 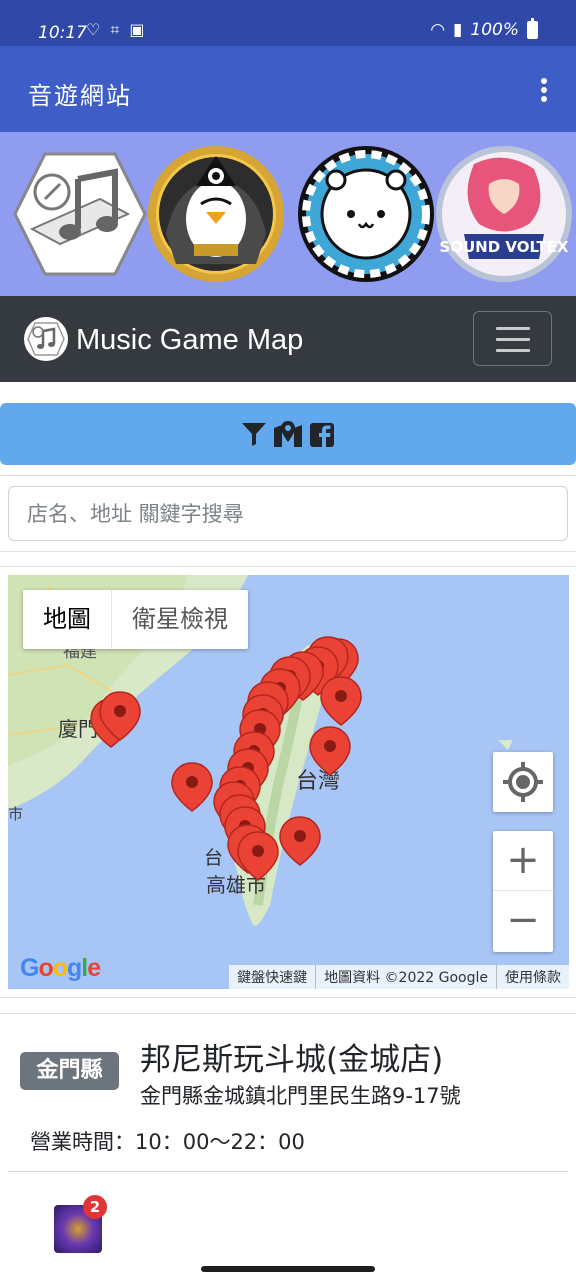 I want to click on store-name: 邦尼斯玩斗城(金城店), so click(x=291, y=1056).